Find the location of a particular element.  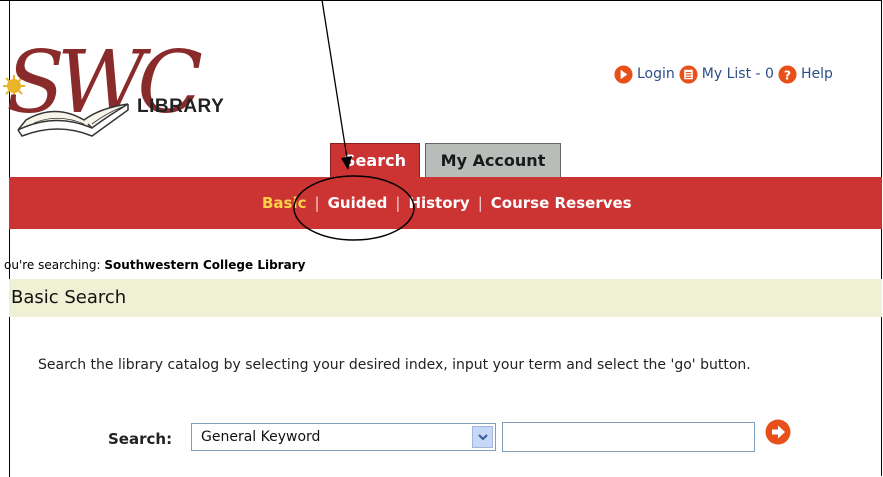

swc-logo-graphic: SWC is located at coordinates (106, 85).